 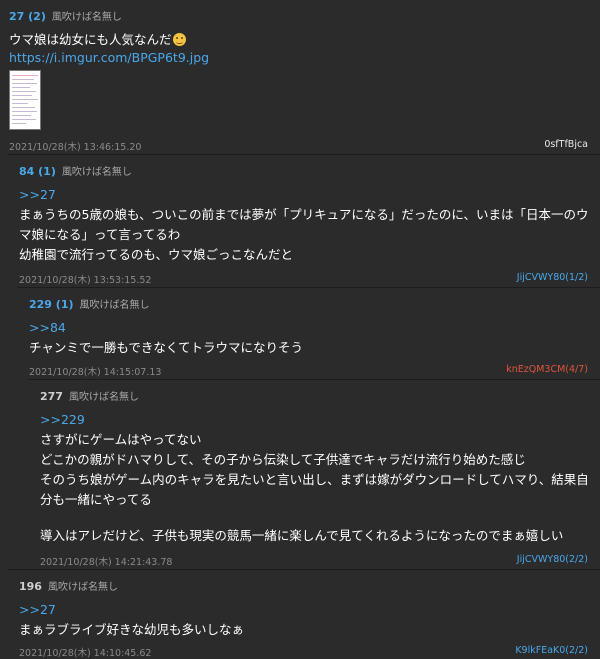 What do you see at coordinates (551, 650) in the screenshot?
I see `poster-id: K9lkFEaK0(2/2)` at bounding box center [551, 650].